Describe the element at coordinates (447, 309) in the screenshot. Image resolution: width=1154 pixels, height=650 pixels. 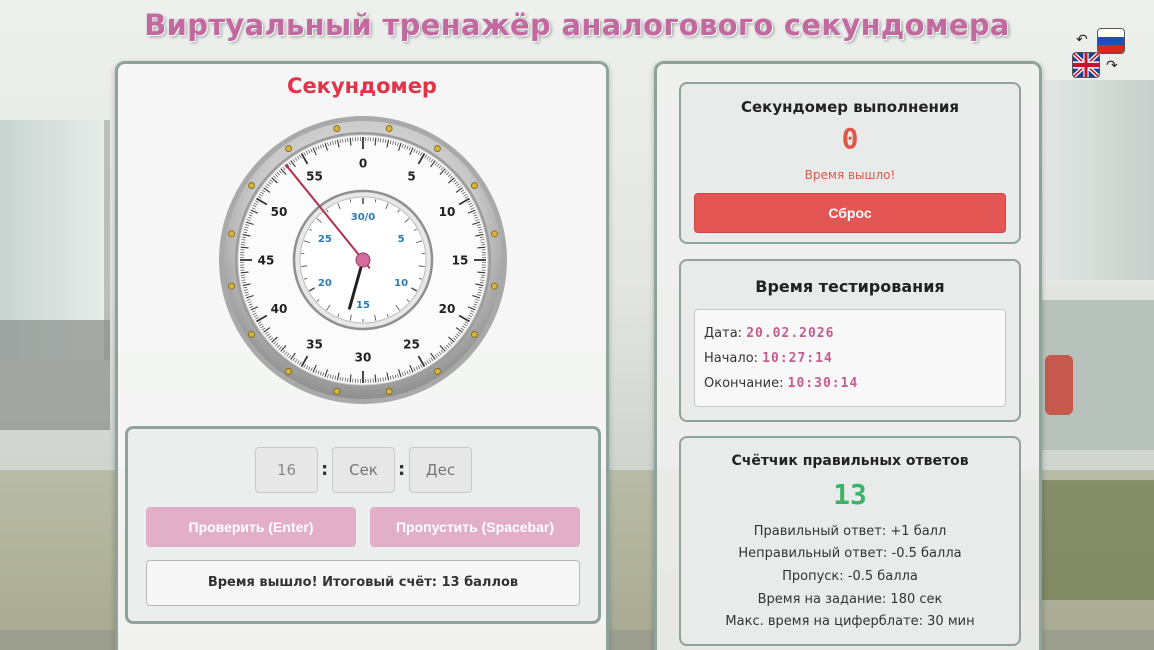
I see `outer-dial-number: 20` at that location.